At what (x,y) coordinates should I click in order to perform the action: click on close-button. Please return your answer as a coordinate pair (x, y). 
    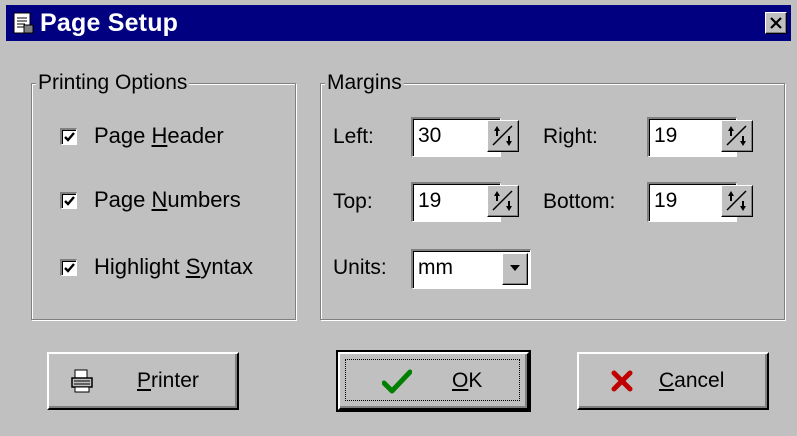
    Looking at the image, I should click on (776, 23).